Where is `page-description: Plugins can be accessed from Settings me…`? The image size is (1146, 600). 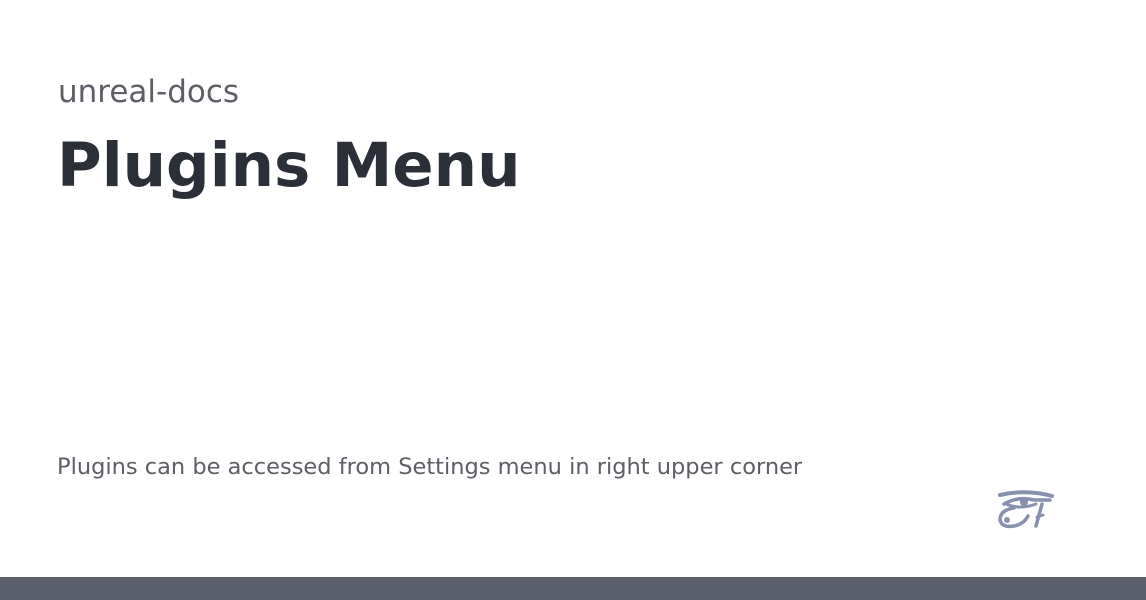 page-description: Plugins can be accessed from Settings me… is located at coordinates (430, 467).